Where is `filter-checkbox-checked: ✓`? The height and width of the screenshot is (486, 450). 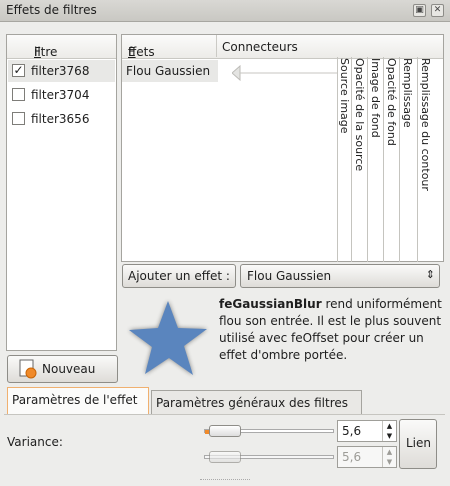
filter-checkbox-checked: ✓ is located at coordinates (18, 70).